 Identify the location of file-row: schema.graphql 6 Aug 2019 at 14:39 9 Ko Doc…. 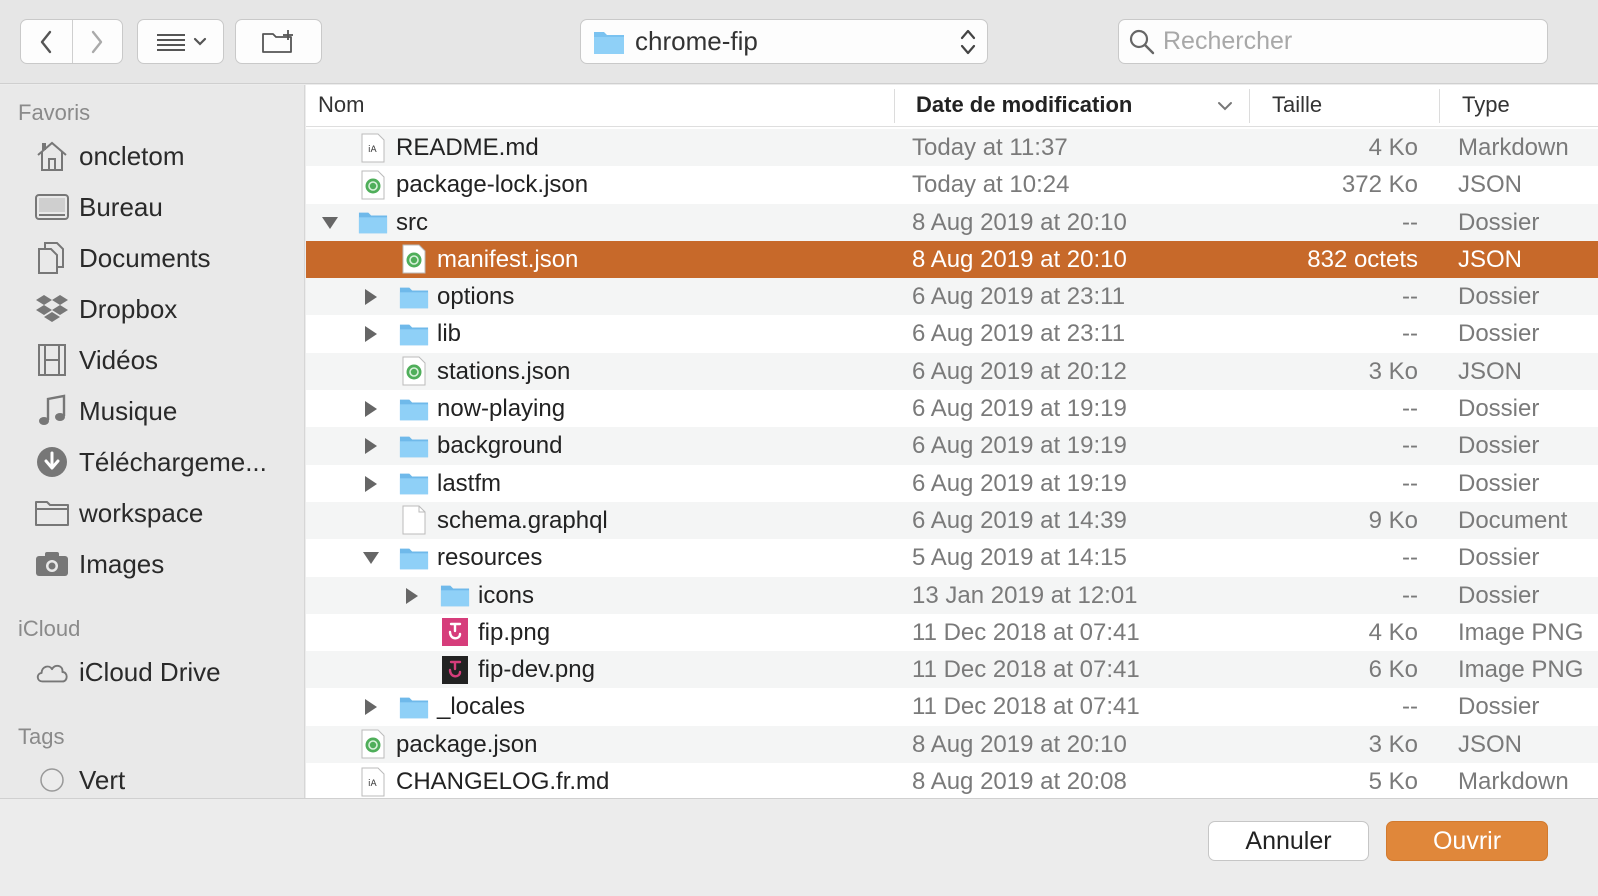
(952, 520).